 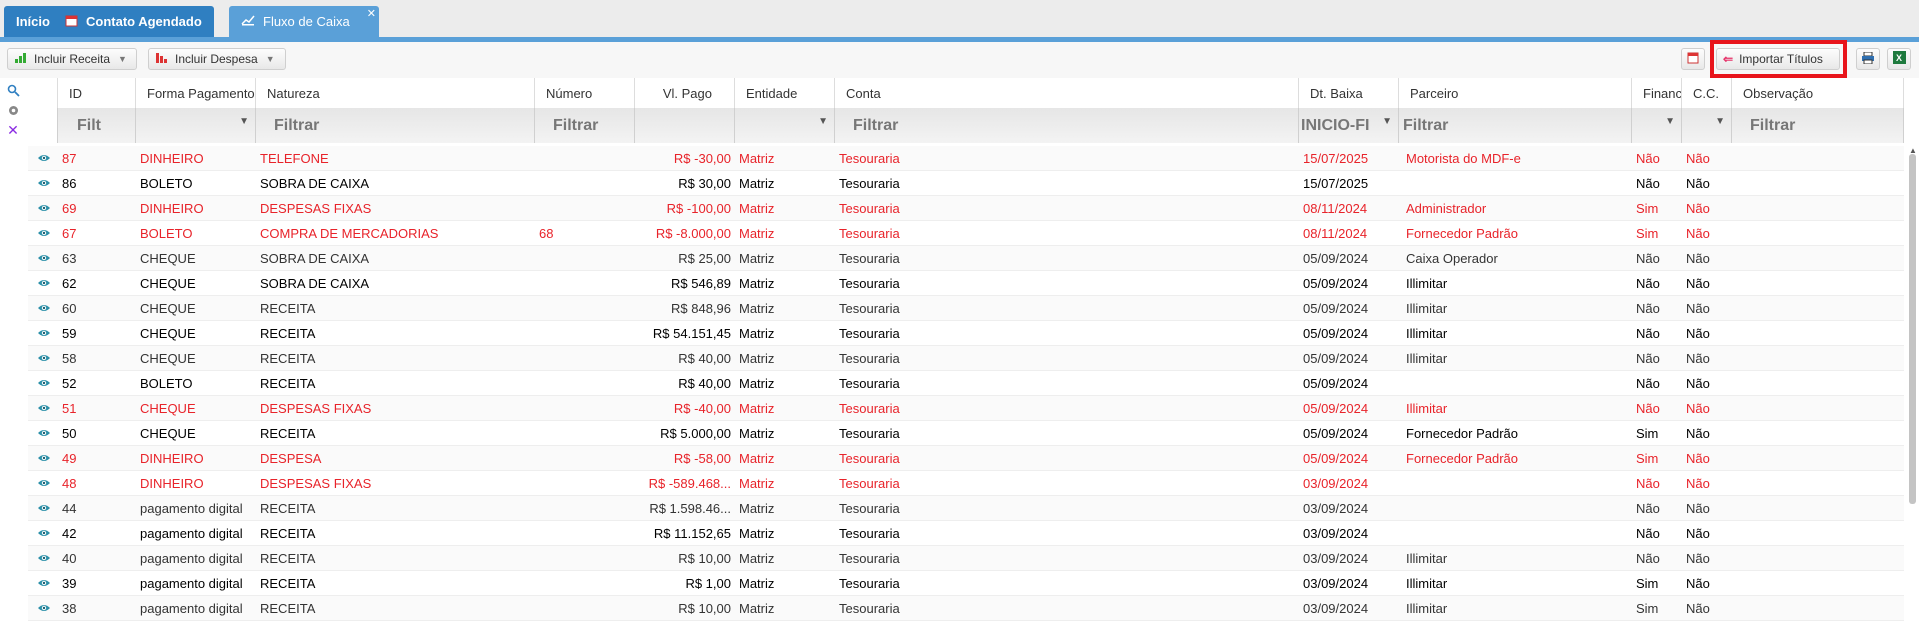 I want to click on cell-id: 62, so click(x=69, y=283).